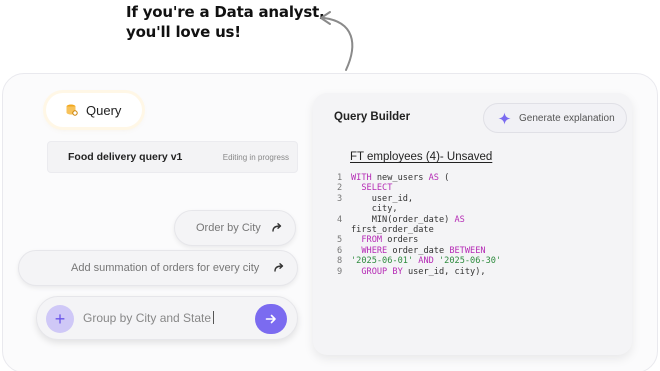  I want to click on saved-query-title: Food delivery query v1, so click(125, 157).